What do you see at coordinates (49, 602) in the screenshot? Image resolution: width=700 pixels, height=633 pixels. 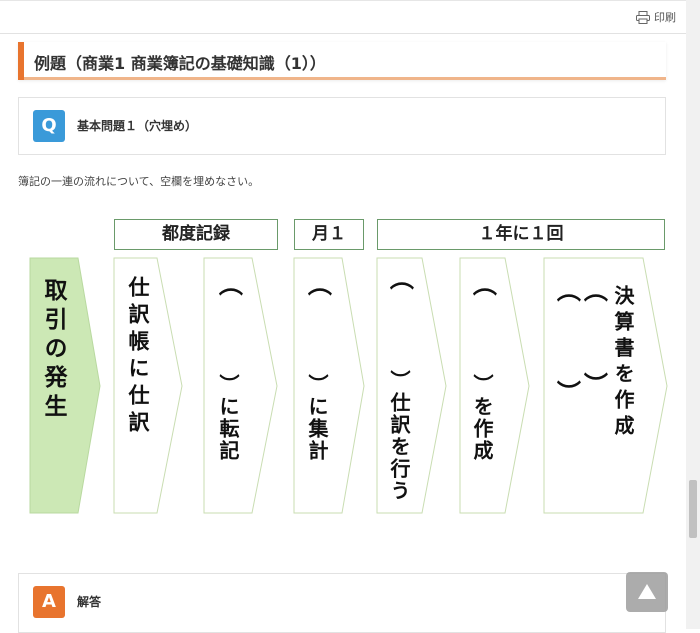 I see `answer-badge: A` at bounding box center [49, 602].